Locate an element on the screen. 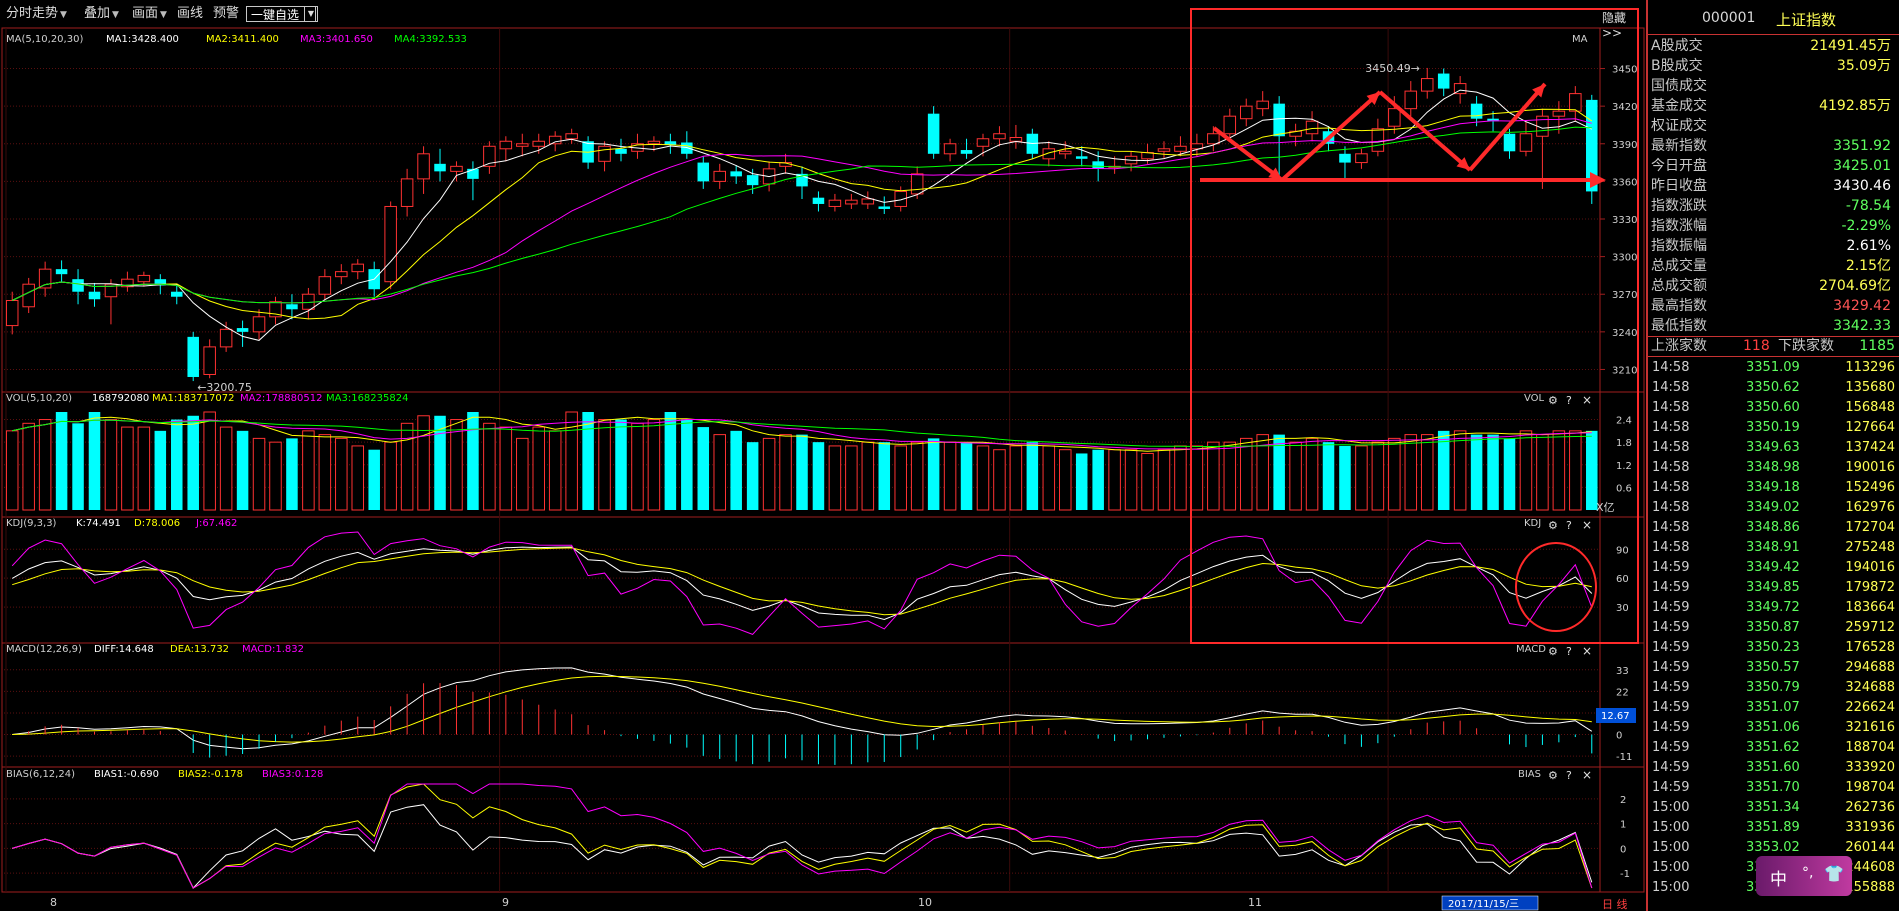  stat-value: 3342.33 is located at coordinates (1862, 326).